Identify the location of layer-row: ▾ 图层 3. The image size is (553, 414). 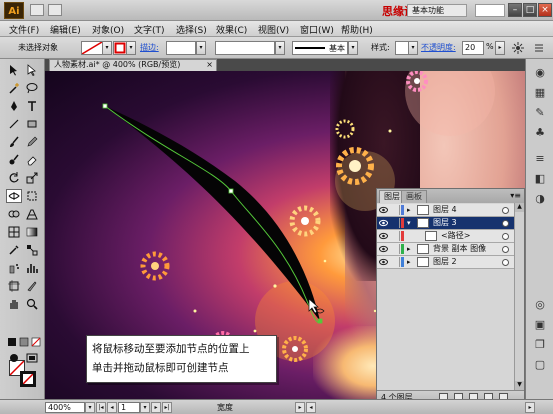
(445, 223).